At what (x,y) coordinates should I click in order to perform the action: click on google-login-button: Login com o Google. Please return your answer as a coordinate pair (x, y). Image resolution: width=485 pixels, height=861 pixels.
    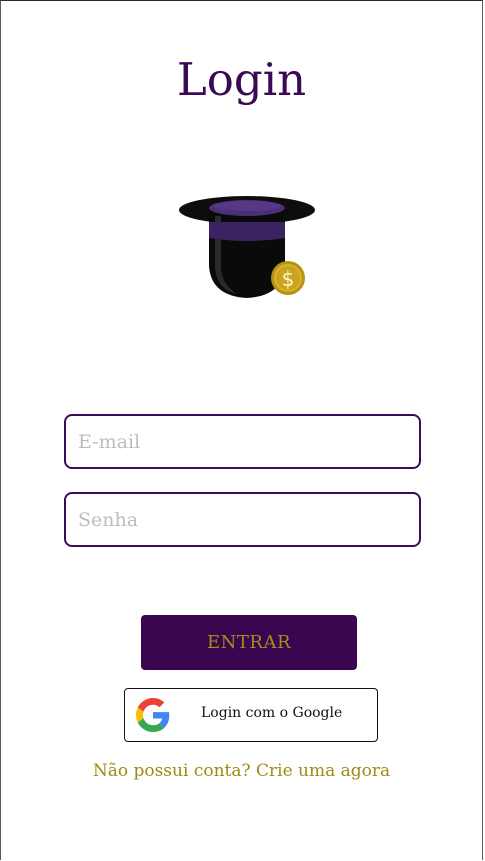
    Looking at the image, I should click on (251, 715).